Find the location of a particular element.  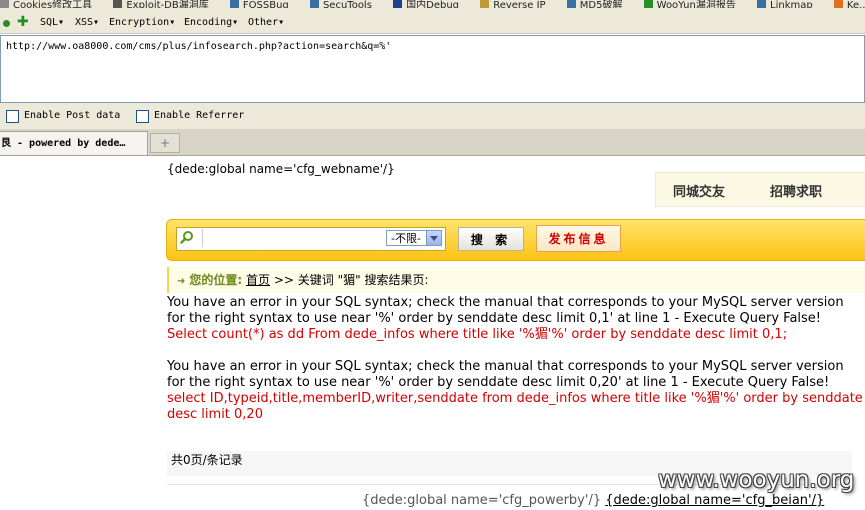

bookmark-item: FOSSBug is located at coordinates (259, 4).